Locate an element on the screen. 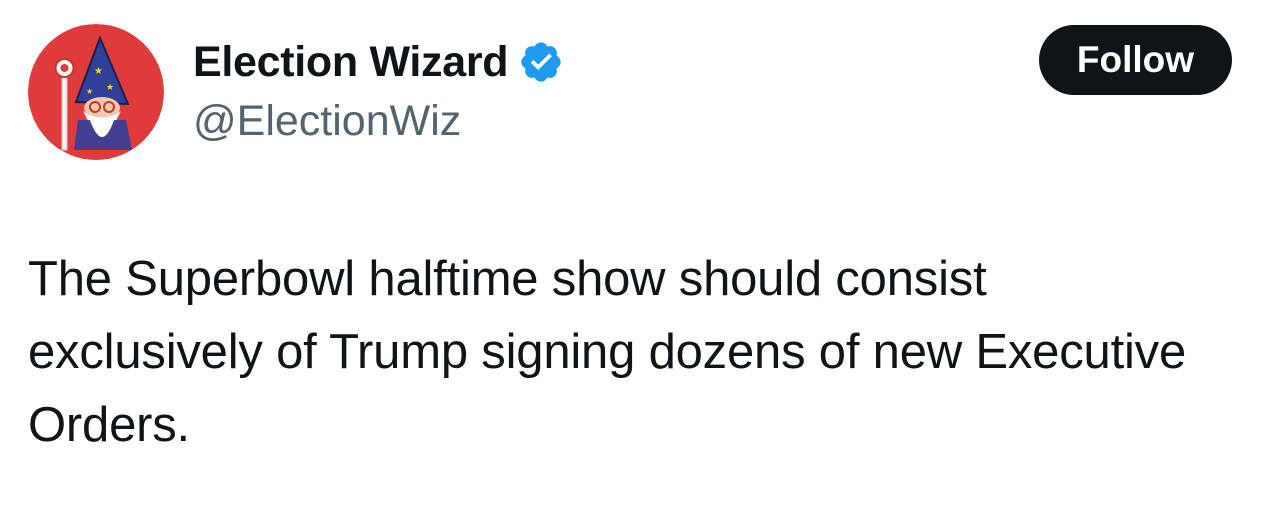 The image size is (1284, 511). follow-button: Follow is located at coordinates (1135, 60).